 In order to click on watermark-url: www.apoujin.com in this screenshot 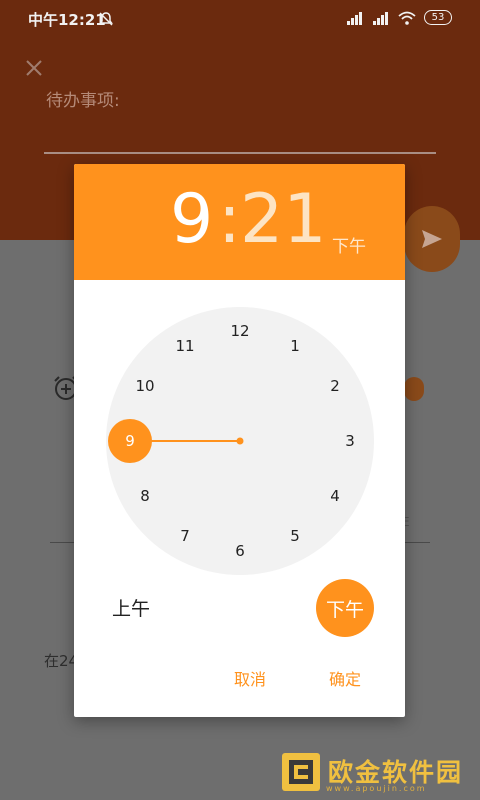, I will do `click(376, 788)`.